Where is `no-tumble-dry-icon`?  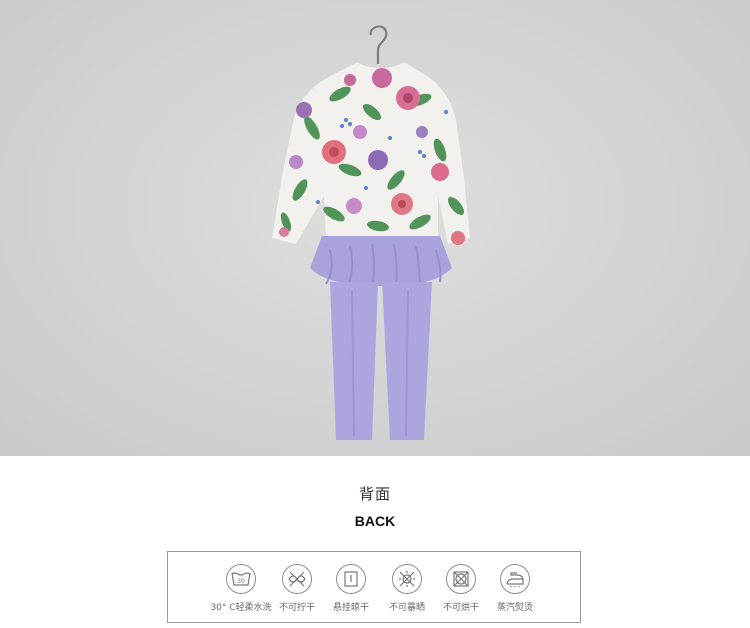 no-tumble-dry-icon is located at coordinates (461, 579).